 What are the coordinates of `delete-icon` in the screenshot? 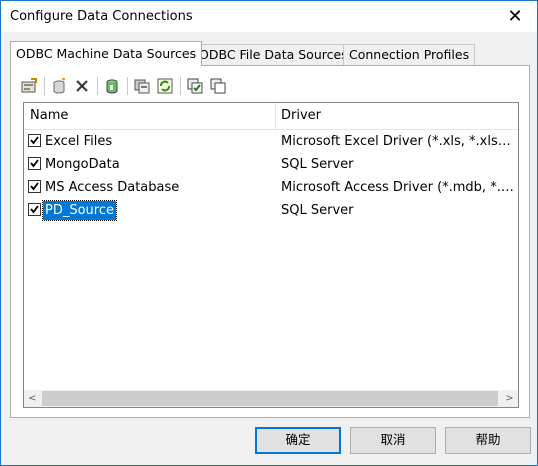 It's located at (82, 86).